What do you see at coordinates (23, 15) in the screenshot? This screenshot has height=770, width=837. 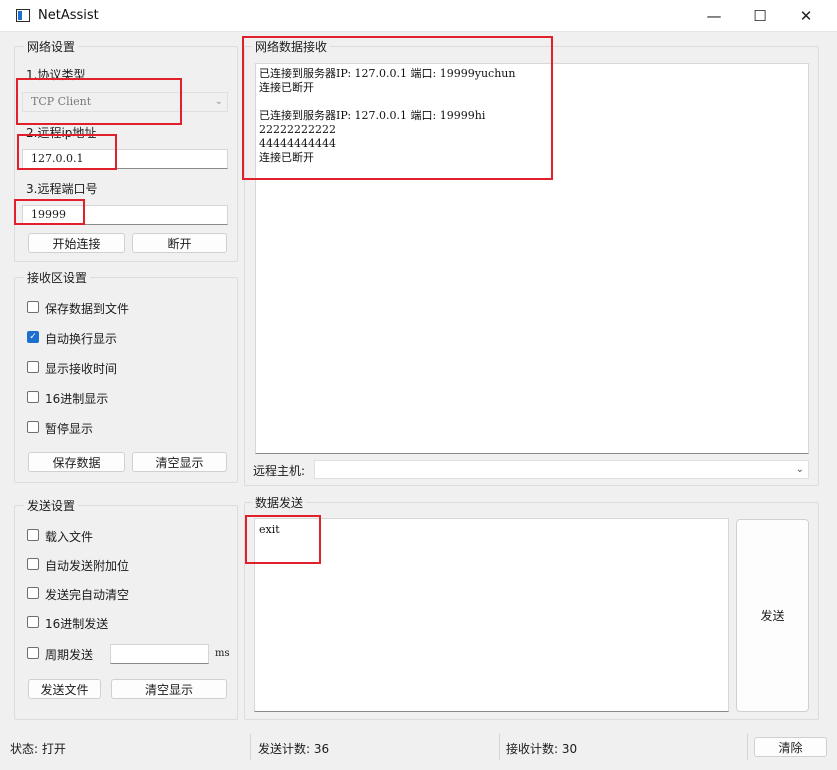 I see `app-icon` at bounding box center [23, 15].